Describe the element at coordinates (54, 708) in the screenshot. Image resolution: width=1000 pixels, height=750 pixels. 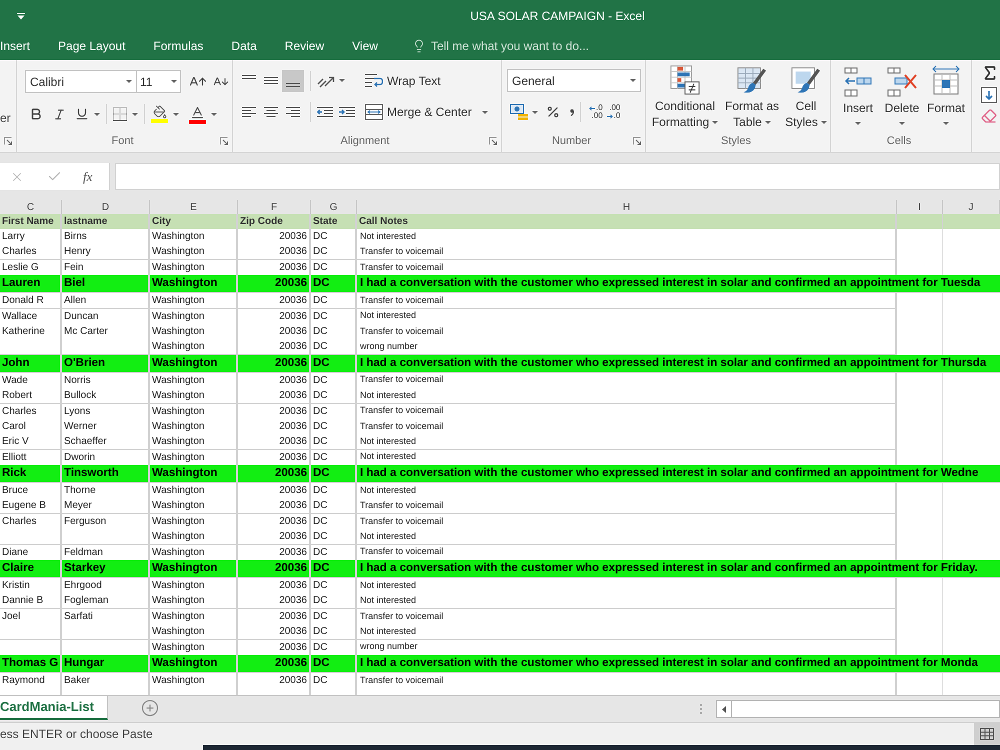
I see `sheet-tab: CardMania-List` at that location.